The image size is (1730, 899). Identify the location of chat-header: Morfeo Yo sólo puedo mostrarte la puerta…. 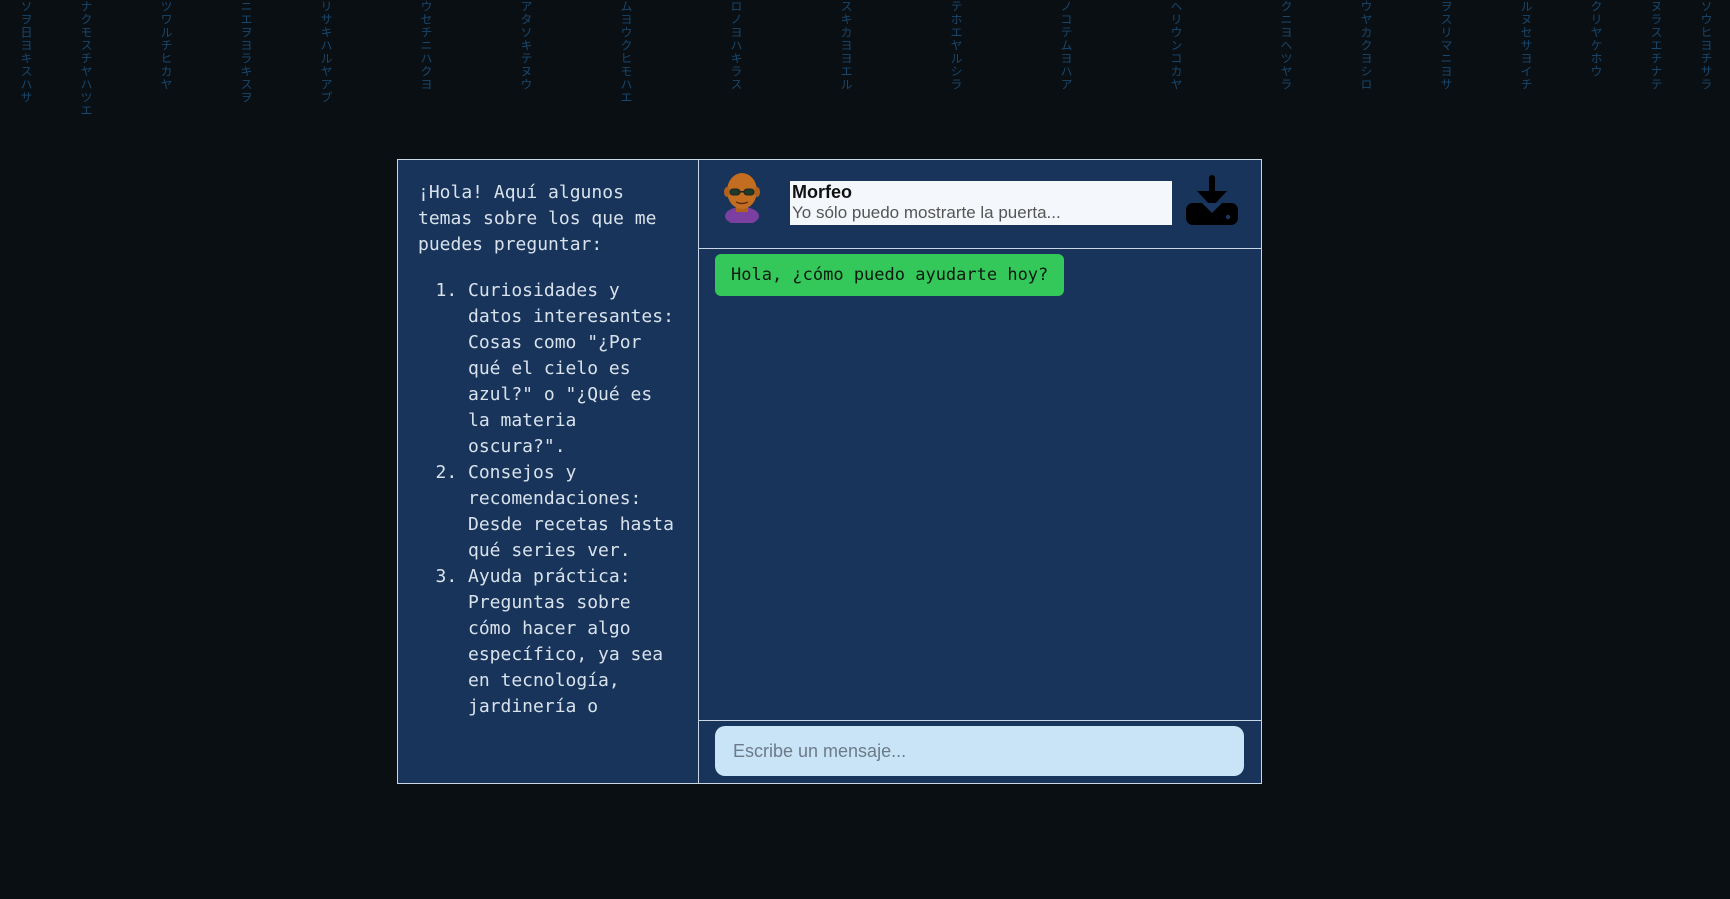
(980, 204).